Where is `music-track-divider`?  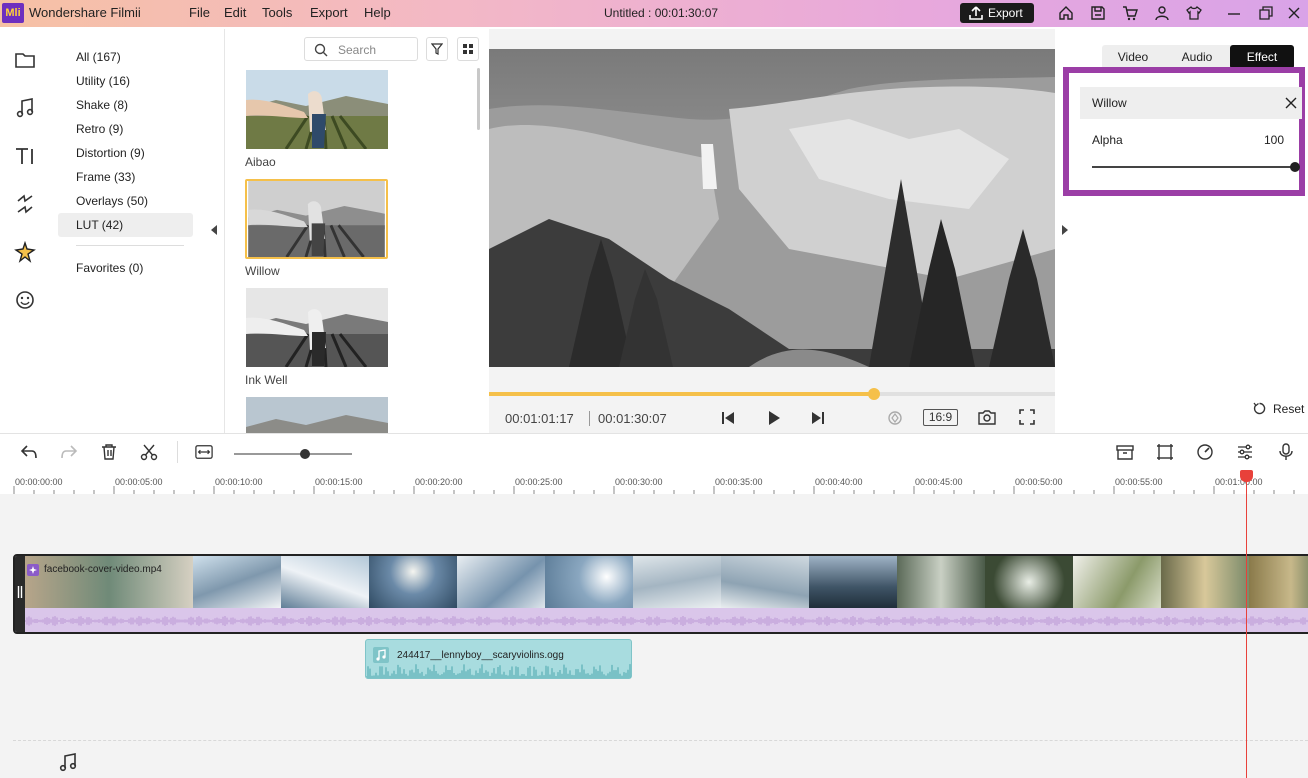
music-track-divider is located at coordinates (660, 740).